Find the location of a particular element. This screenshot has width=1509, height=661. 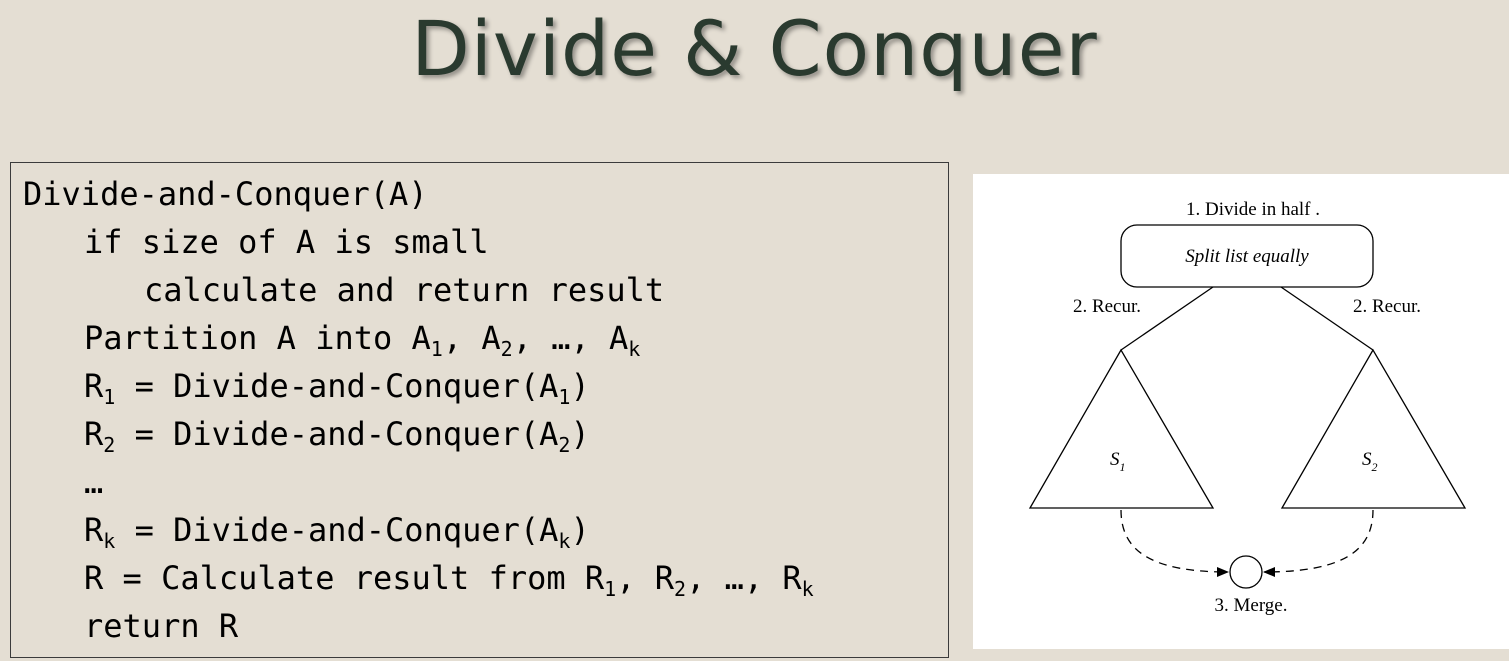

subproblem-s2-triangle is located at coordinates (1373, 428).